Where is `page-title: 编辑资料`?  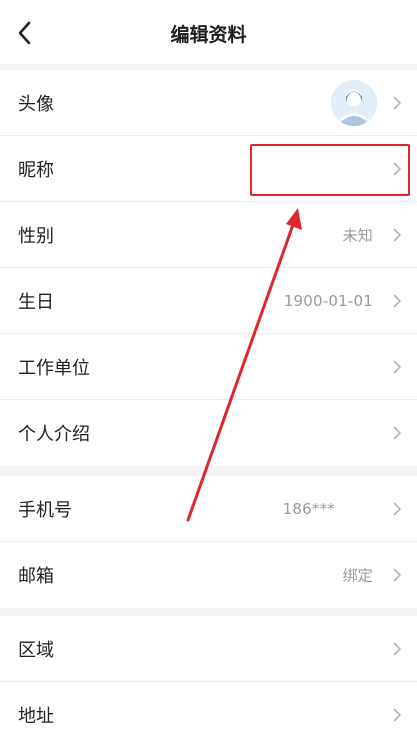 page-title: 编辑资料 is located at coordinates (208, 35).